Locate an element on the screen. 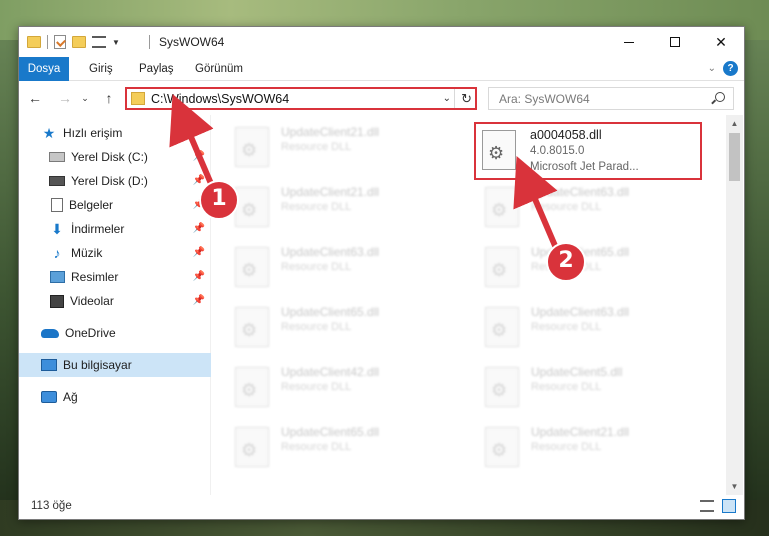 The image size is (769, 536). minimize-button is located at coordinates (629, 42).